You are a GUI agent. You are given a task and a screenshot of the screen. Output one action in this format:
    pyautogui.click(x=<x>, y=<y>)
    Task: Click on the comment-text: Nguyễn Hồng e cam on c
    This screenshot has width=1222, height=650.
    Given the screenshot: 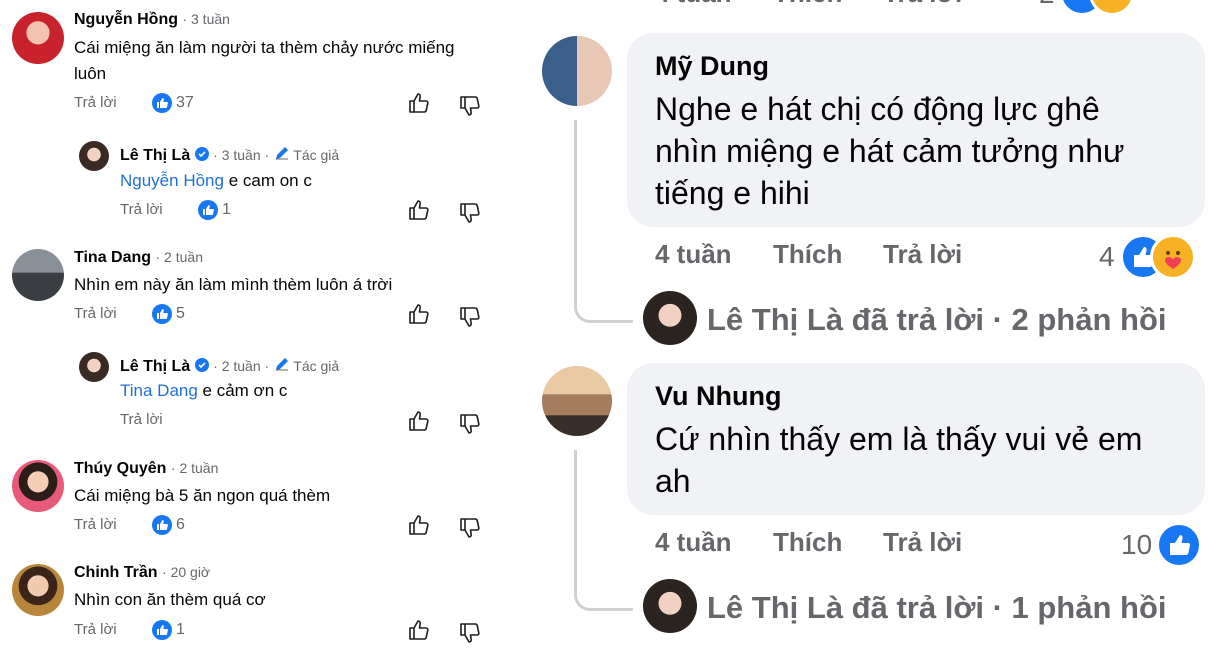 What is the action you would take?
    pyautogui.click(x=216, y=181)
    